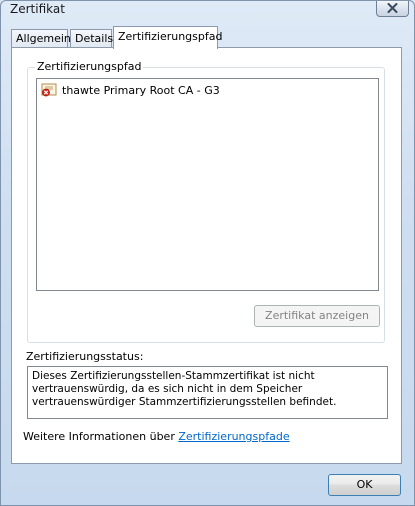 This screenshot has width=415, height=506. I want to click on close-icon, so click(392, 8).